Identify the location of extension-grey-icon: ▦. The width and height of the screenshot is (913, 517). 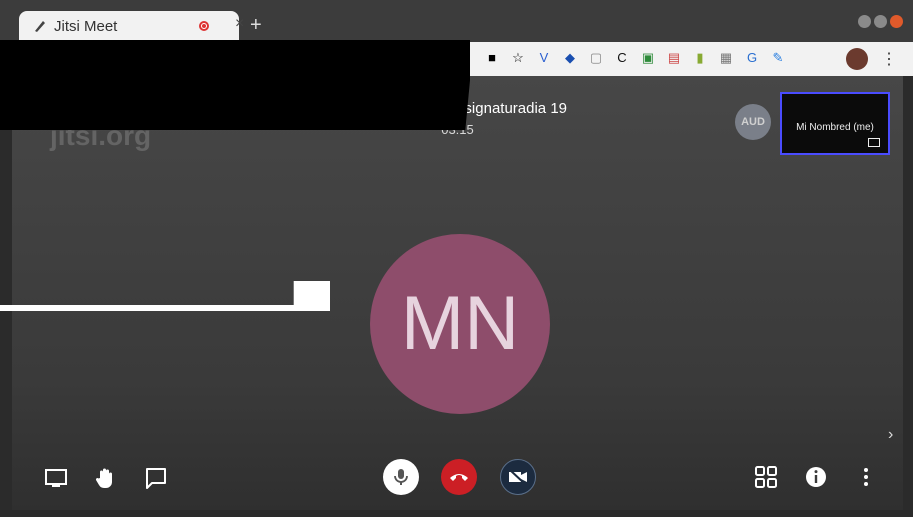
(726, 58).